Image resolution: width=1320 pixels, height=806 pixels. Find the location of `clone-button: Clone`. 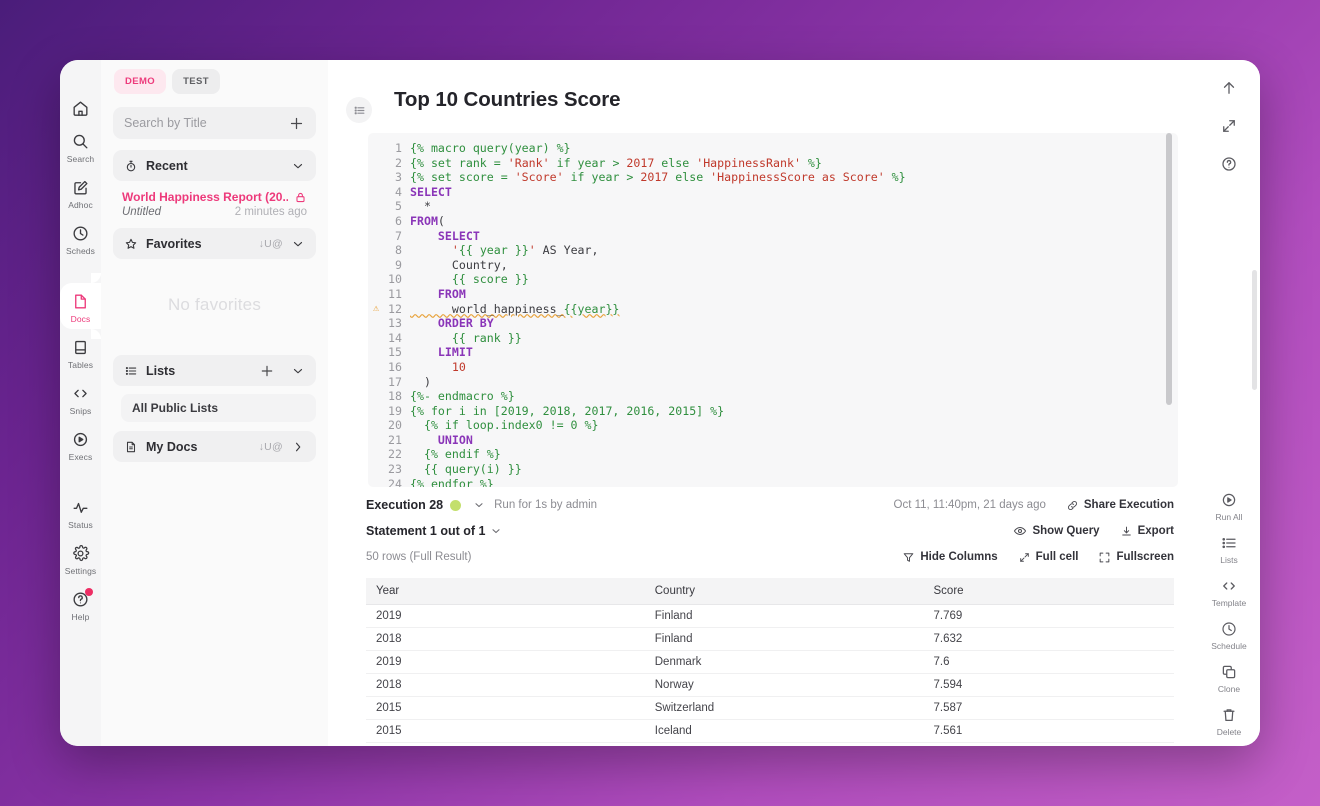

clone-button: Clone is located at coordinates (1229, 675).